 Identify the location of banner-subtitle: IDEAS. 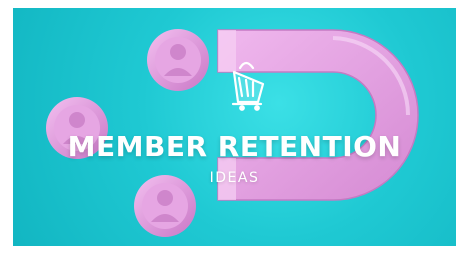
(234, 178).